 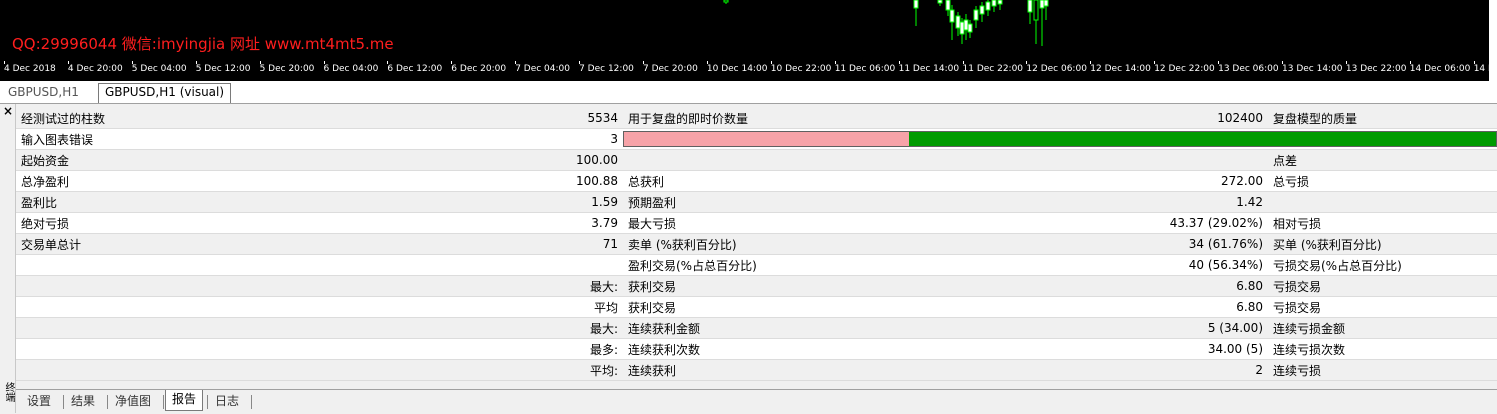 What do you see at coordinates (133, 401) in the screenshot?
I see `tab-equity-chart: 净值图` at bounding box center [133, 401].